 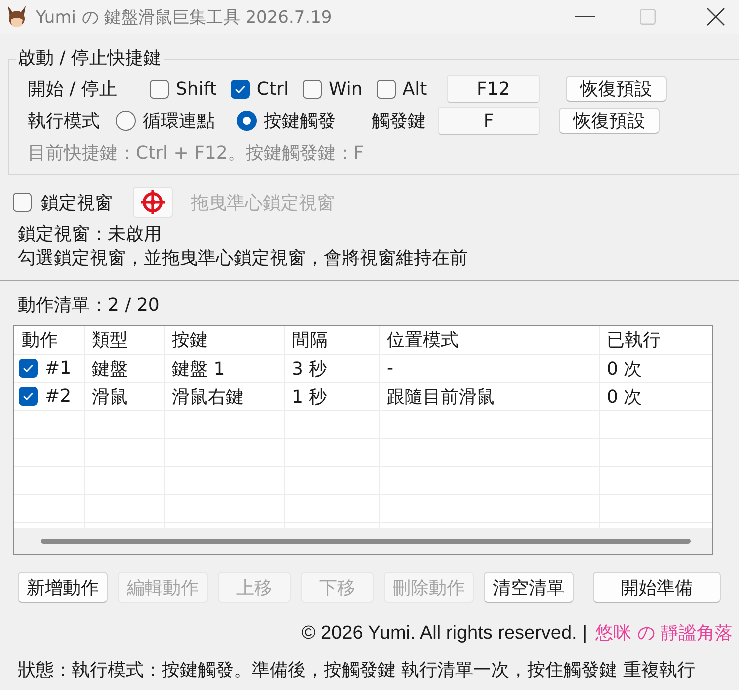 What do you see at coordinates (529, 587) in the screenshot?
I see `action-button: 清空清單` at bounding box center [529, 587].